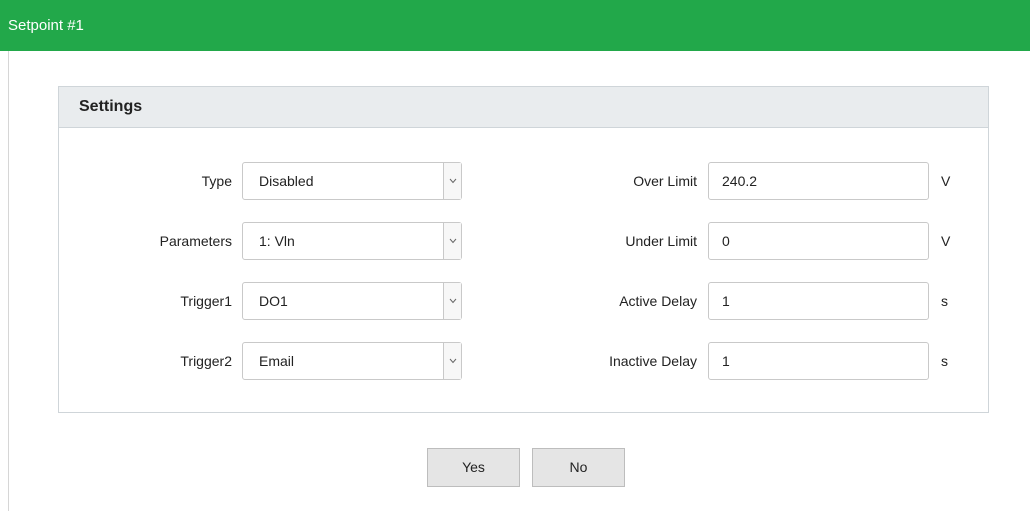 The image size is (1030, 511). Describe the element at coordinates (818, 301) in the screenshot. I see `active-delay-input: 1` at that location.